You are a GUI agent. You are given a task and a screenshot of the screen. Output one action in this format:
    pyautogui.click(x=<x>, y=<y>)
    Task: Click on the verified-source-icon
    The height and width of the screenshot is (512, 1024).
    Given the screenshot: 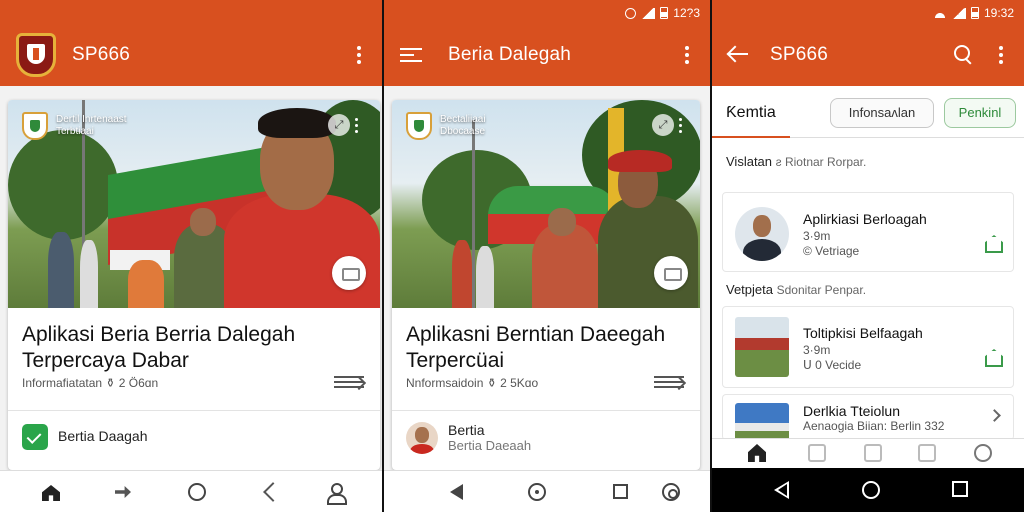 What is the action you would take?
    pyautogui.click(x=35, y=437)
    